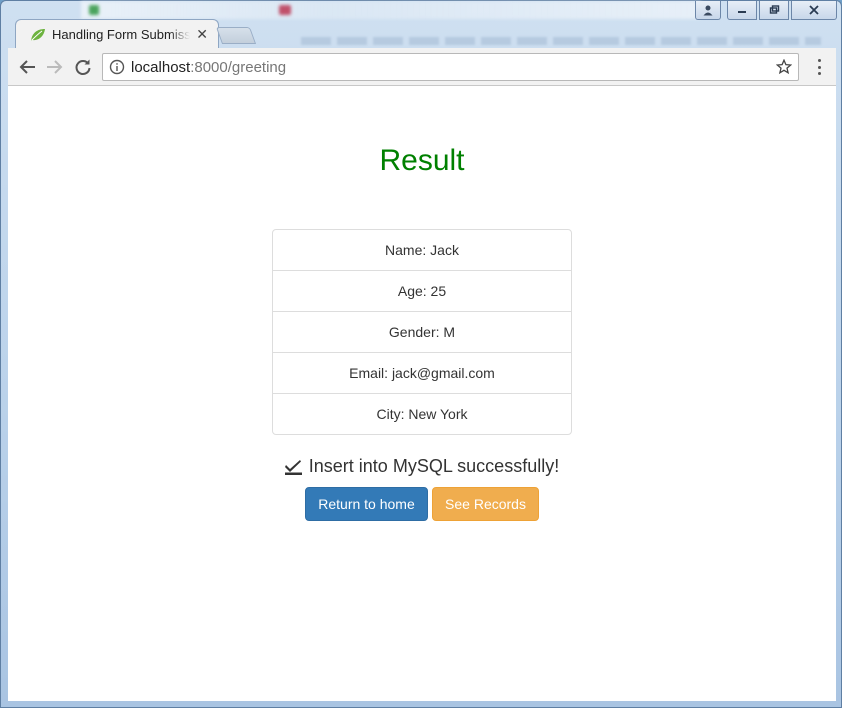  I want to click on action-buttons: Return to home See Records, so click(422, 504).